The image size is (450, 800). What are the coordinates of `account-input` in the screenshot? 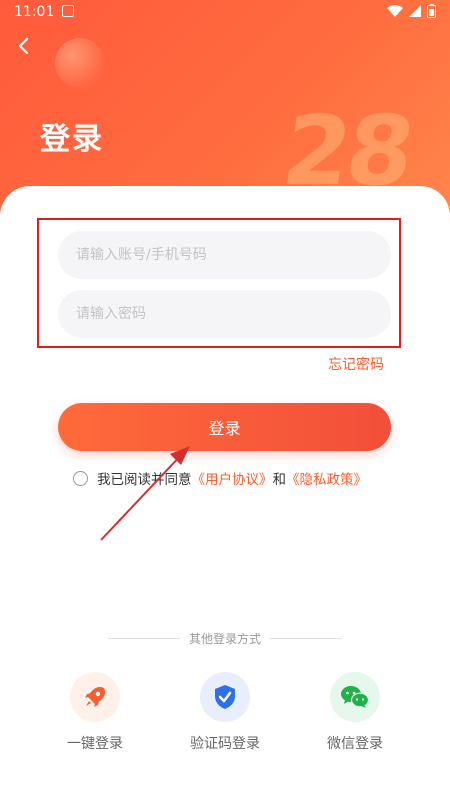 It's located at (224, 255).